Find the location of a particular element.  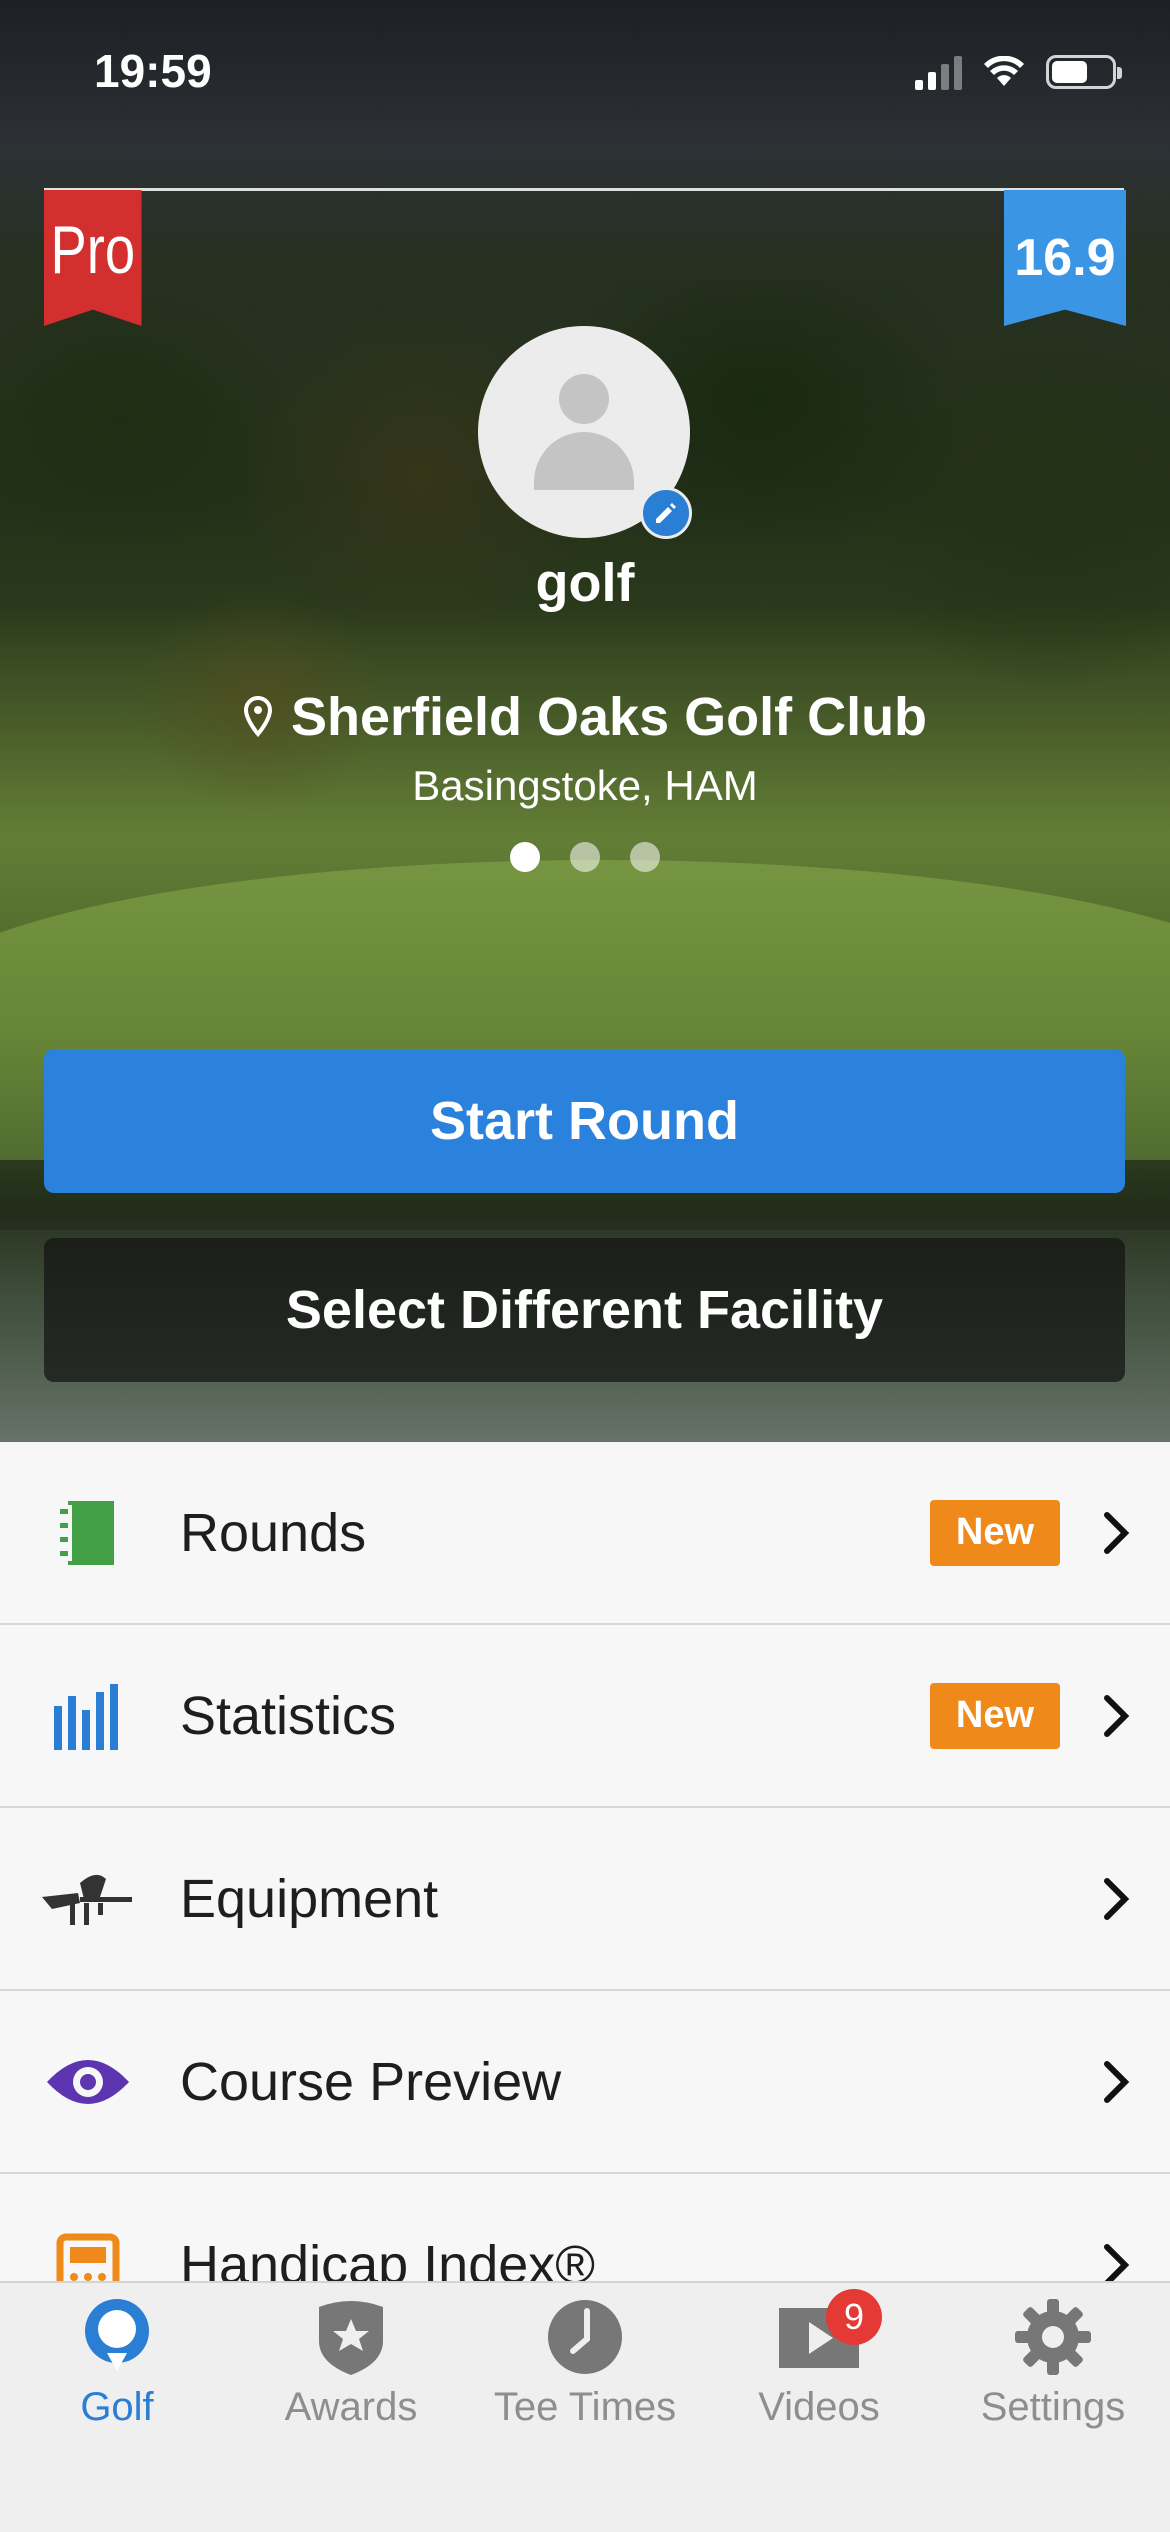

facility-name: Sherfield Oaks Golf Club is located at coordinates (609, 717).